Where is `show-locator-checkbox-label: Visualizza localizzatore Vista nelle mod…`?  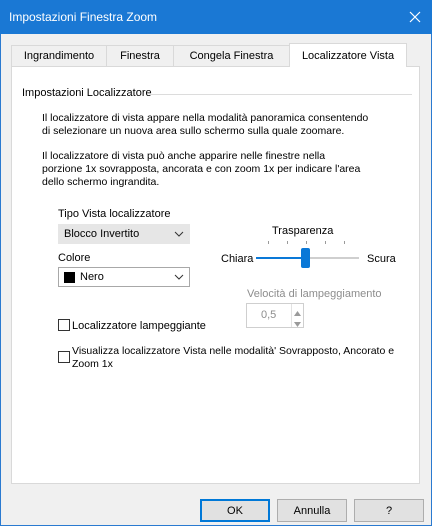 show-locator-checkbox-label: Visualizza localizzatore Vista nelle mod… is located at coordinates (233, 358).